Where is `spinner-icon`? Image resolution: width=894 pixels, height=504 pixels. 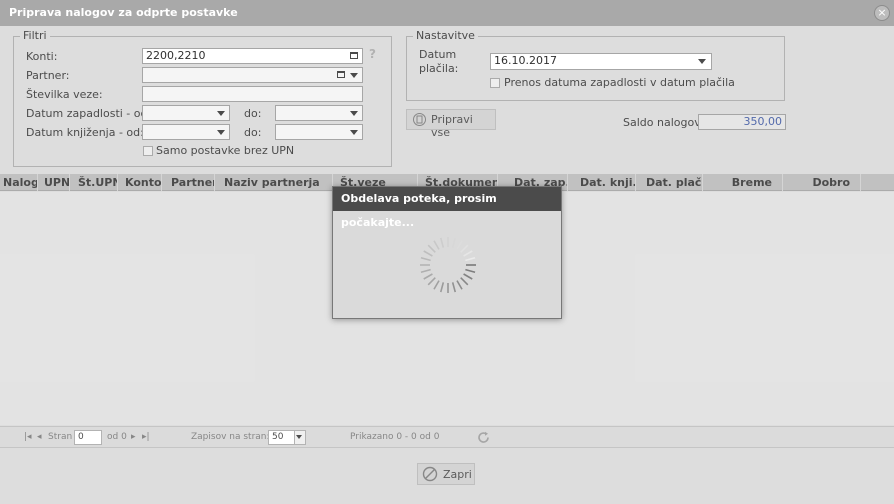
spinner-icon is located at coordinates (448, 265).